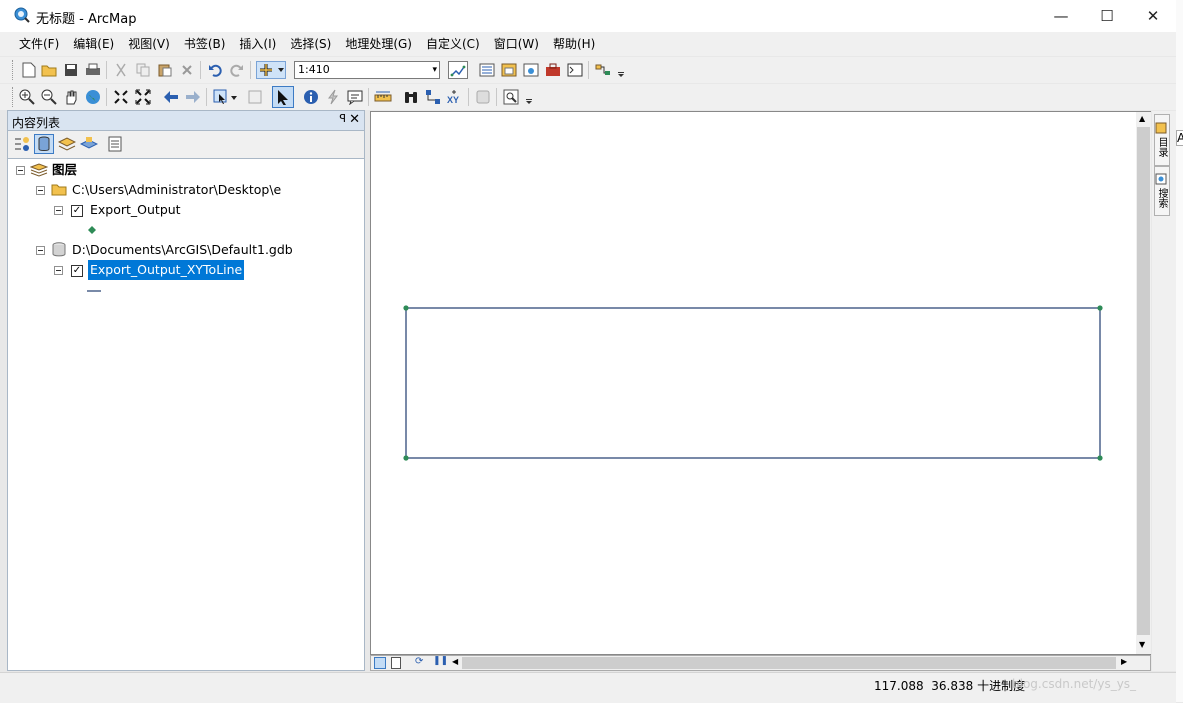 This screenshot has width=1183, height=703. What do you see at coordinates (44, 144) in the screenshot?
I see `list-by-source-icon` at bounding box center [44, 144].